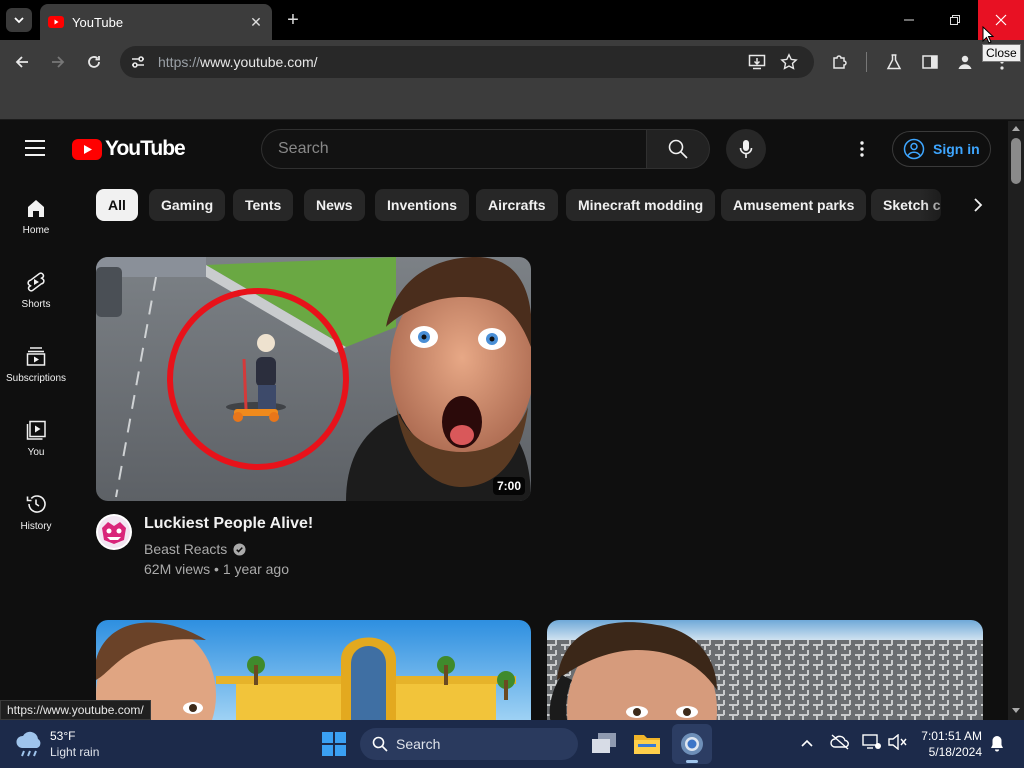 This screenshot has width=1024, height=768. Describe the element at coordinates (950, 752) in the screenshot. I see `clock-date: 5/18/2024` at that location.